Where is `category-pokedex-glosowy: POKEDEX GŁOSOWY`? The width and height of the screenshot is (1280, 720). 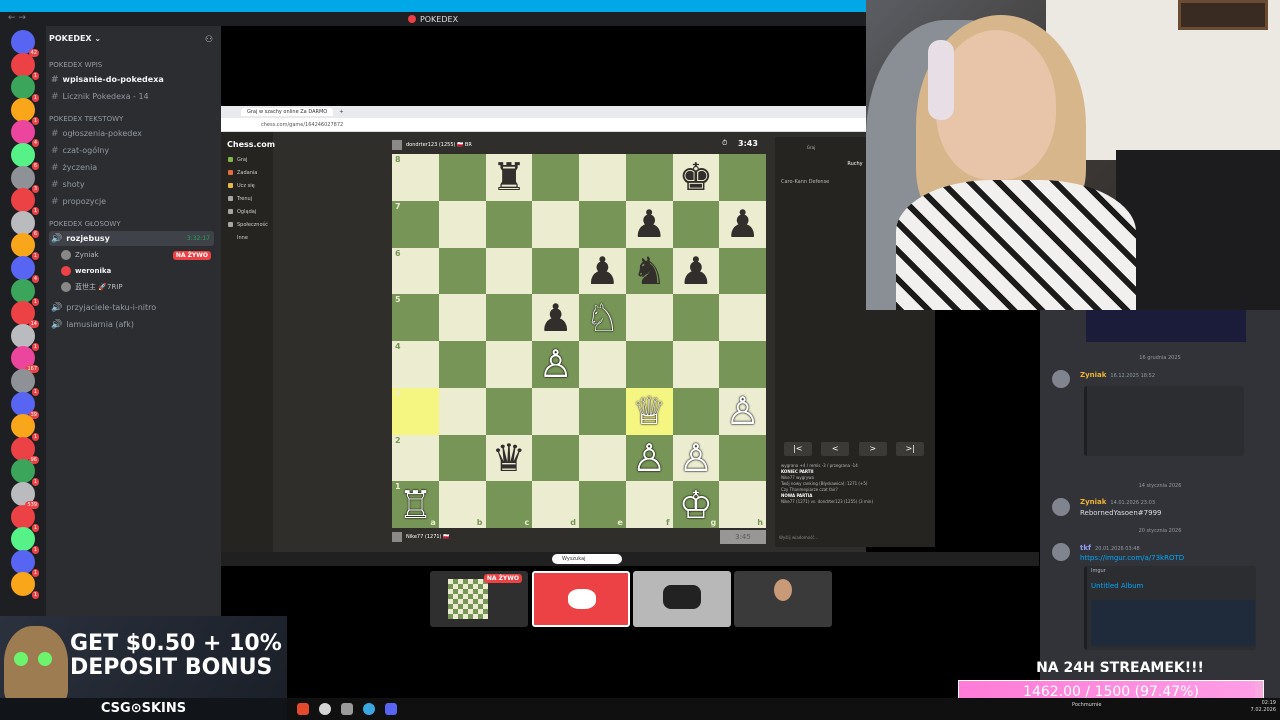
category-pokedex-glosowy: POKEDEX GŁOSOWY is located at coordinates (85, 224).